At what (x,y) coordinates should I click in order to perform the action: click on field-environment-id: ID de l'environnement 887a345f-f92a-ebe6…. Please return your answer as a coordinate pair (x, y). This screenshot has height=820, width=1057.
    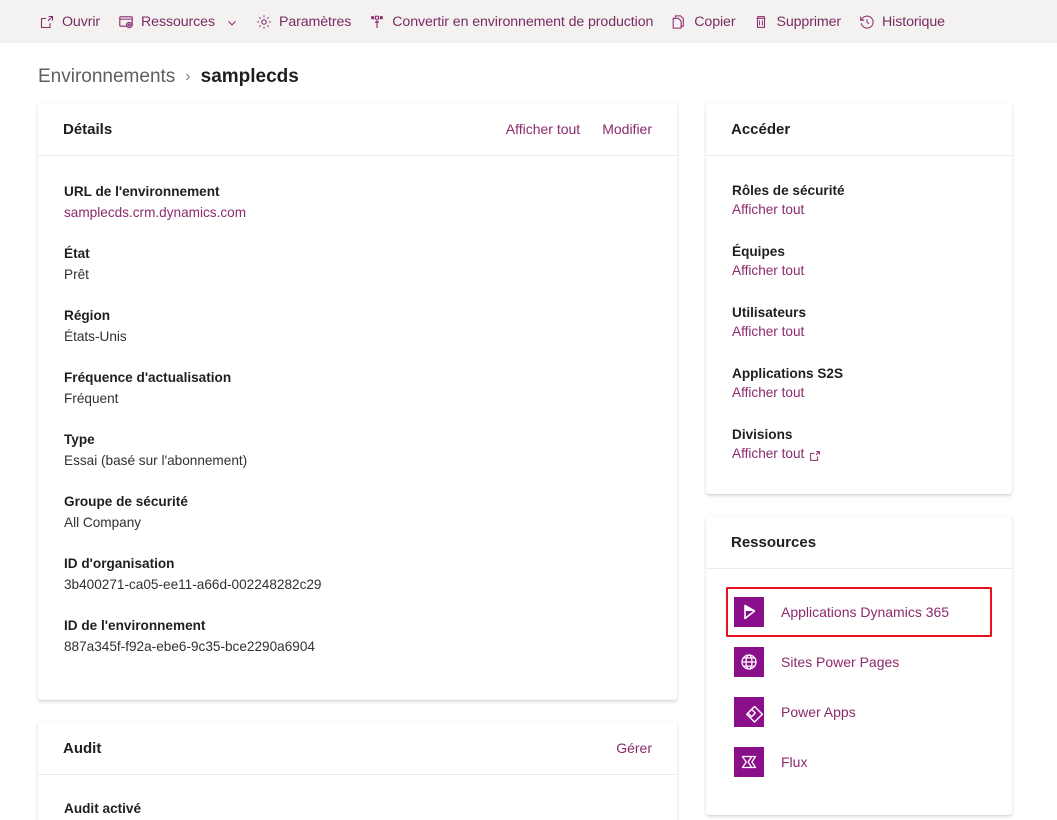
    Looking at the image, I should click on (357, 636).